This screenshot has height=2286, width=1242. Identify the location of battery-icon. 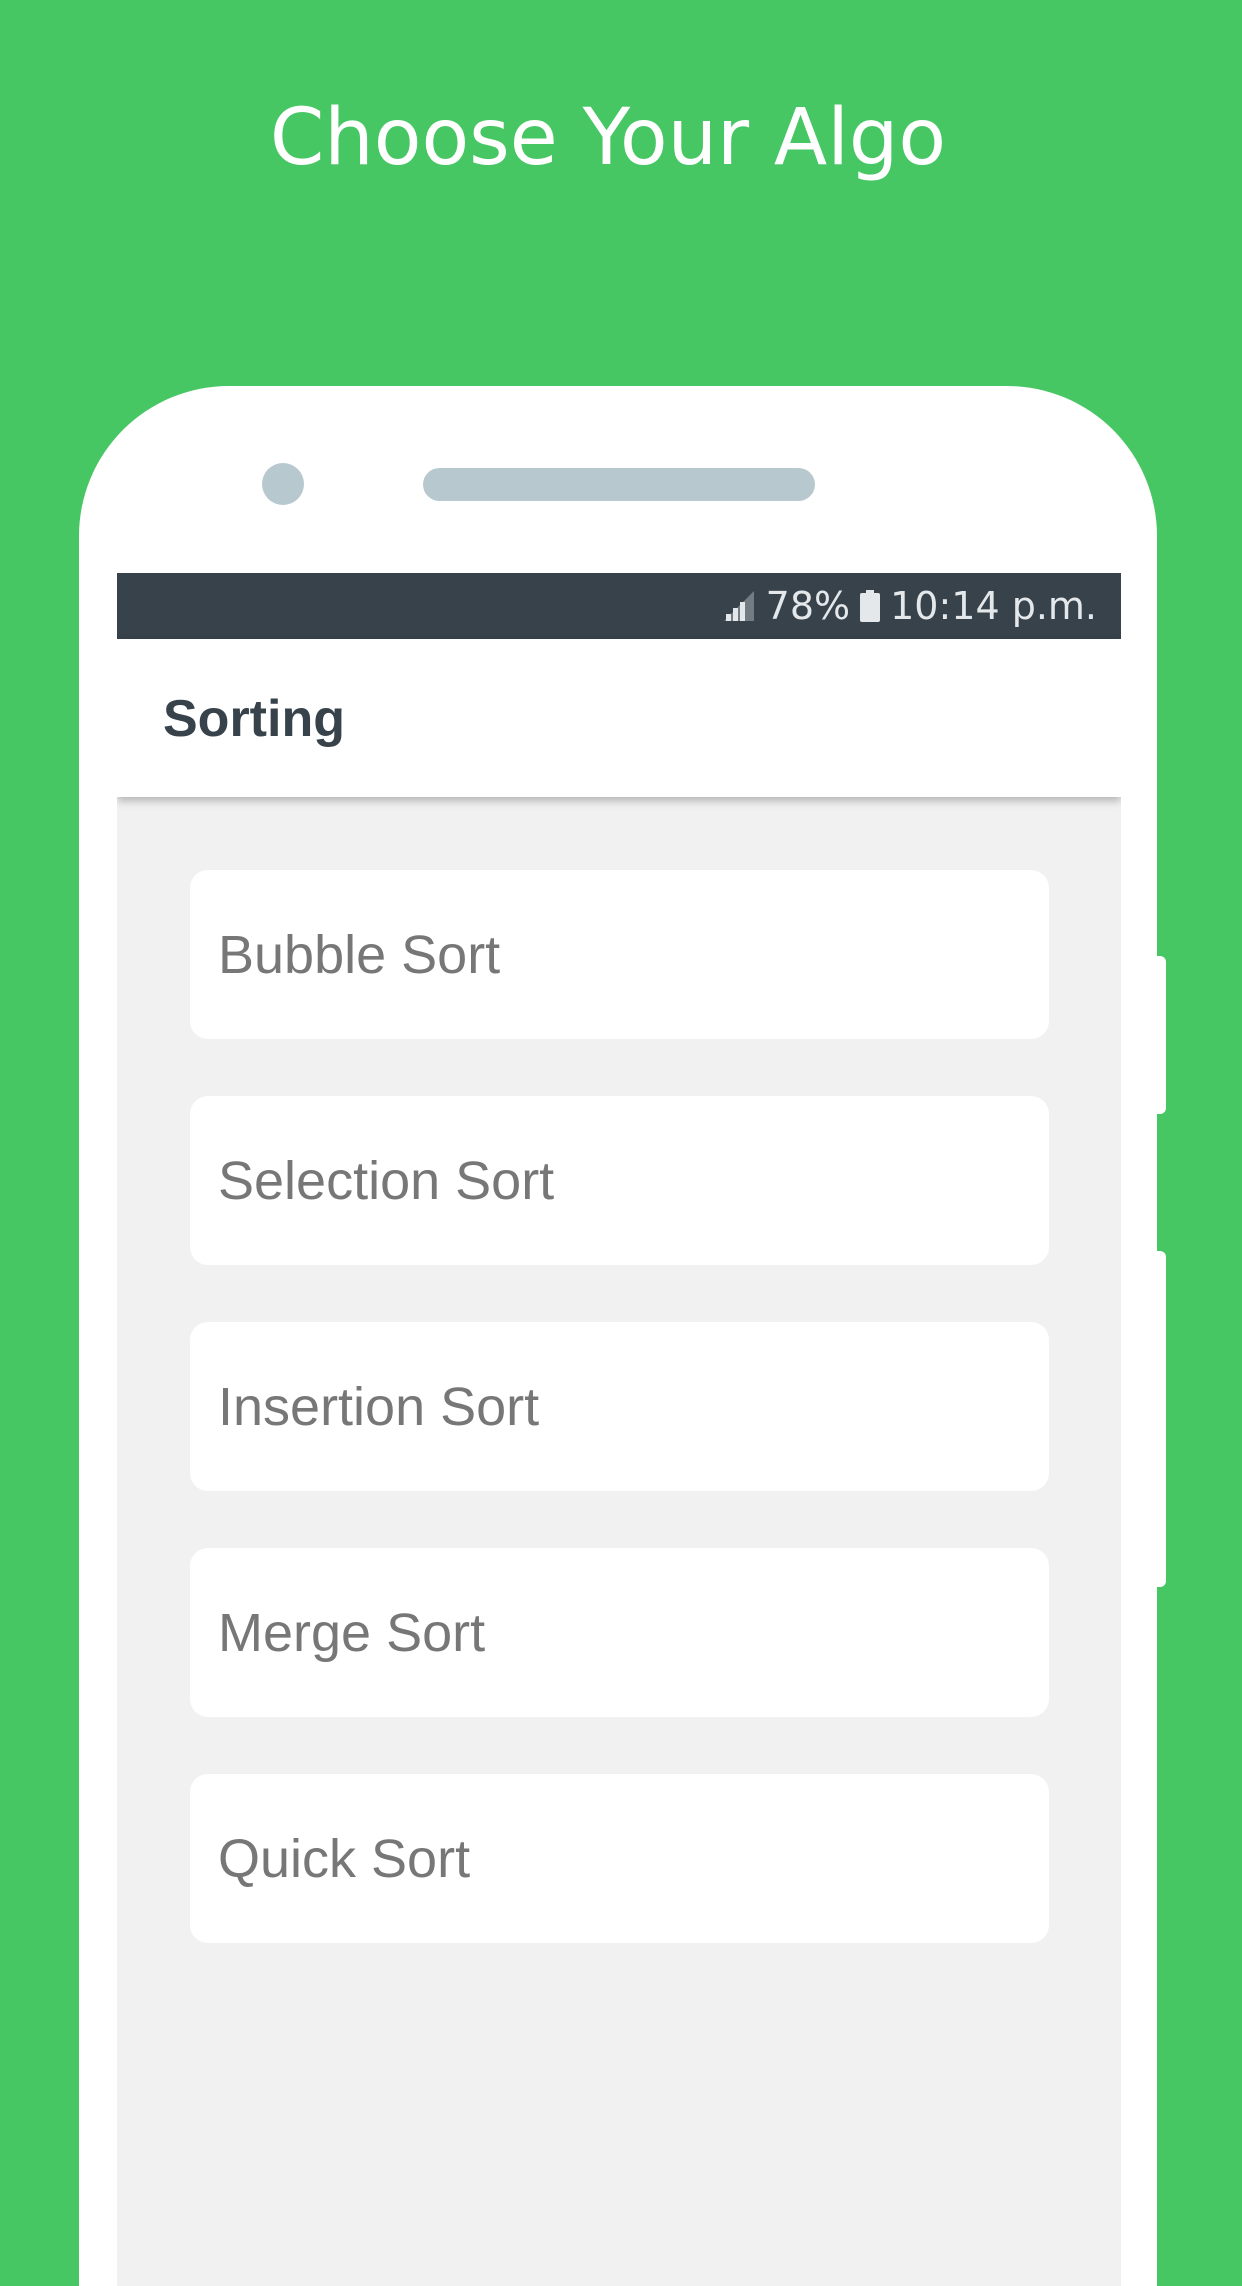
(870, 606).